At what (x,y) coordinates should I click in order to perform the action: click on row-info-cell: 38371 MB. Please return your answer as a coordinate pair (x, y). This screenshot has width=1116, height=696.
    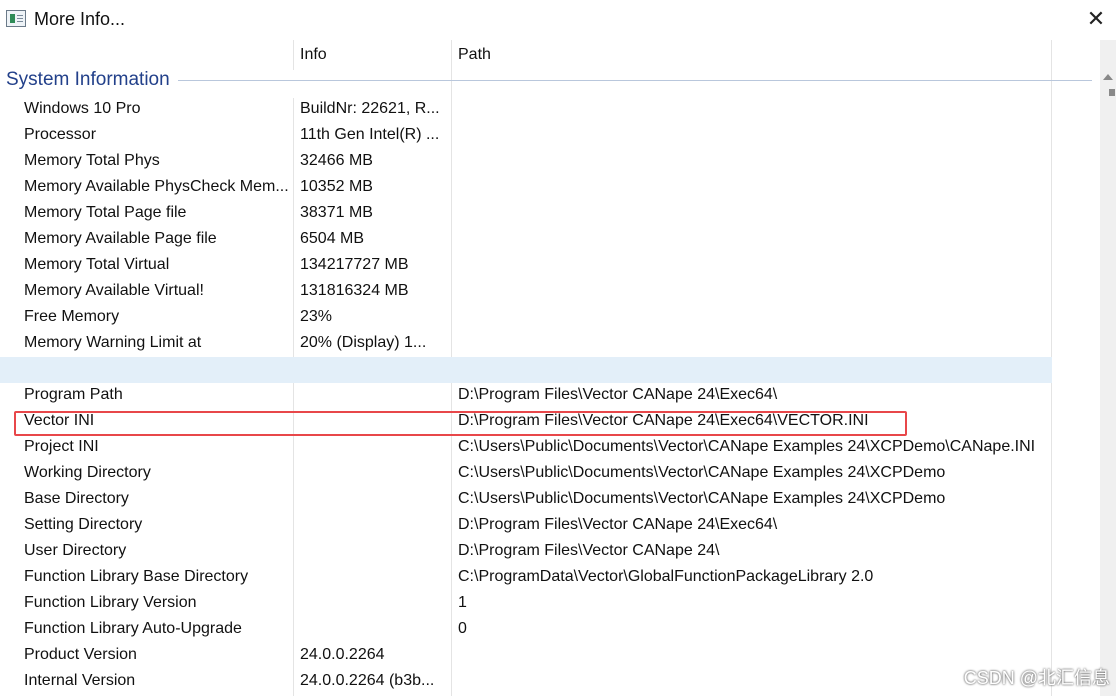
    Looking at the image, I should click on (336, 212).